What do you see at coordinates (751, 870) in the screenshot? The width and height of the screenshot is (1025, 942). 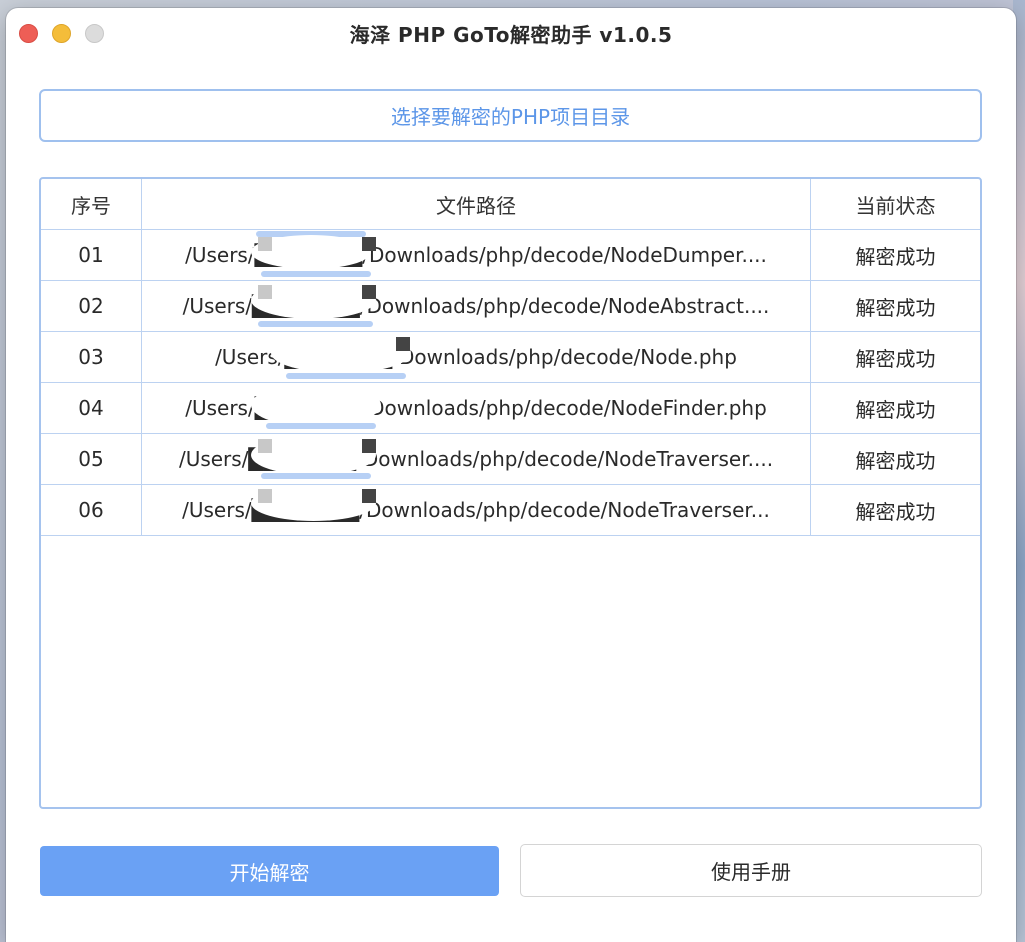 I see `user-manual-button: 使用手册` at bounding box center [751, 870].